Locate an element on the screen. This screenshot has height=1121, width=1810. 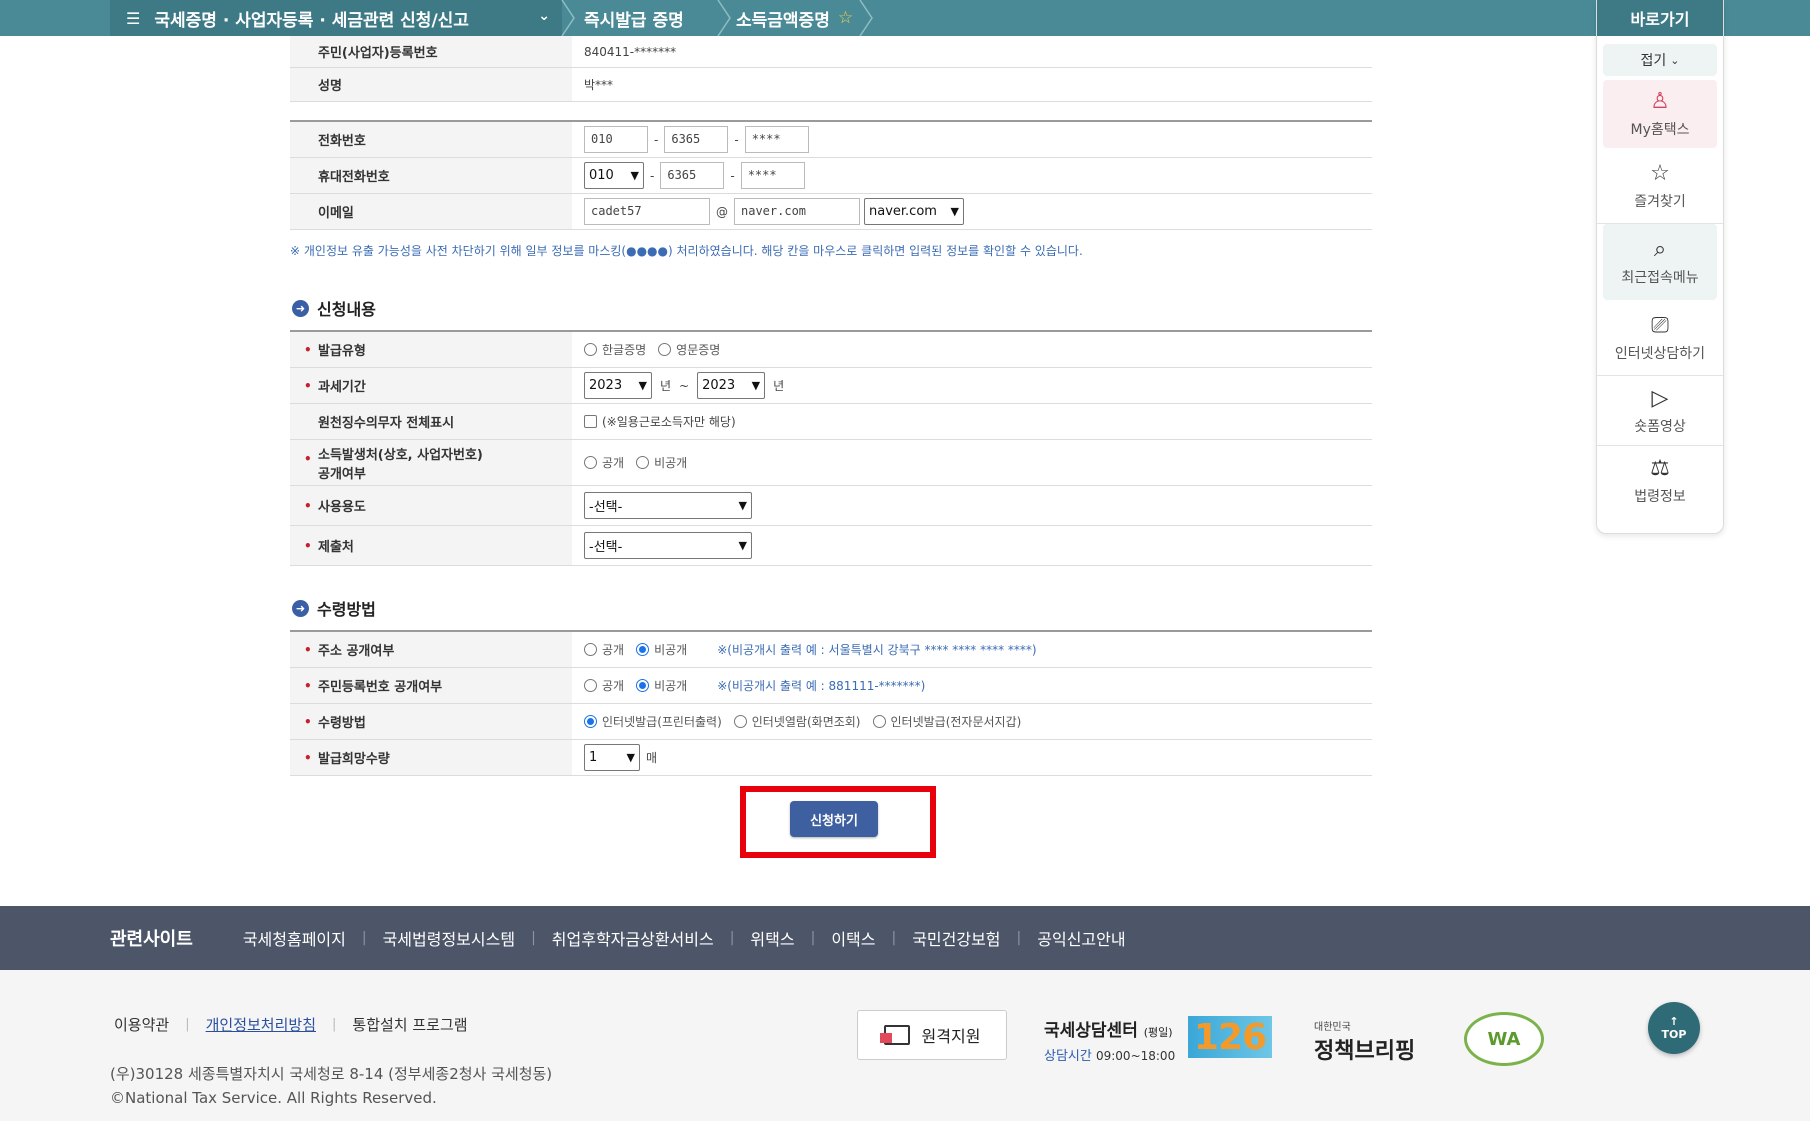
addr-label: 주소 공개여부 is located at coordinates (356, 651).